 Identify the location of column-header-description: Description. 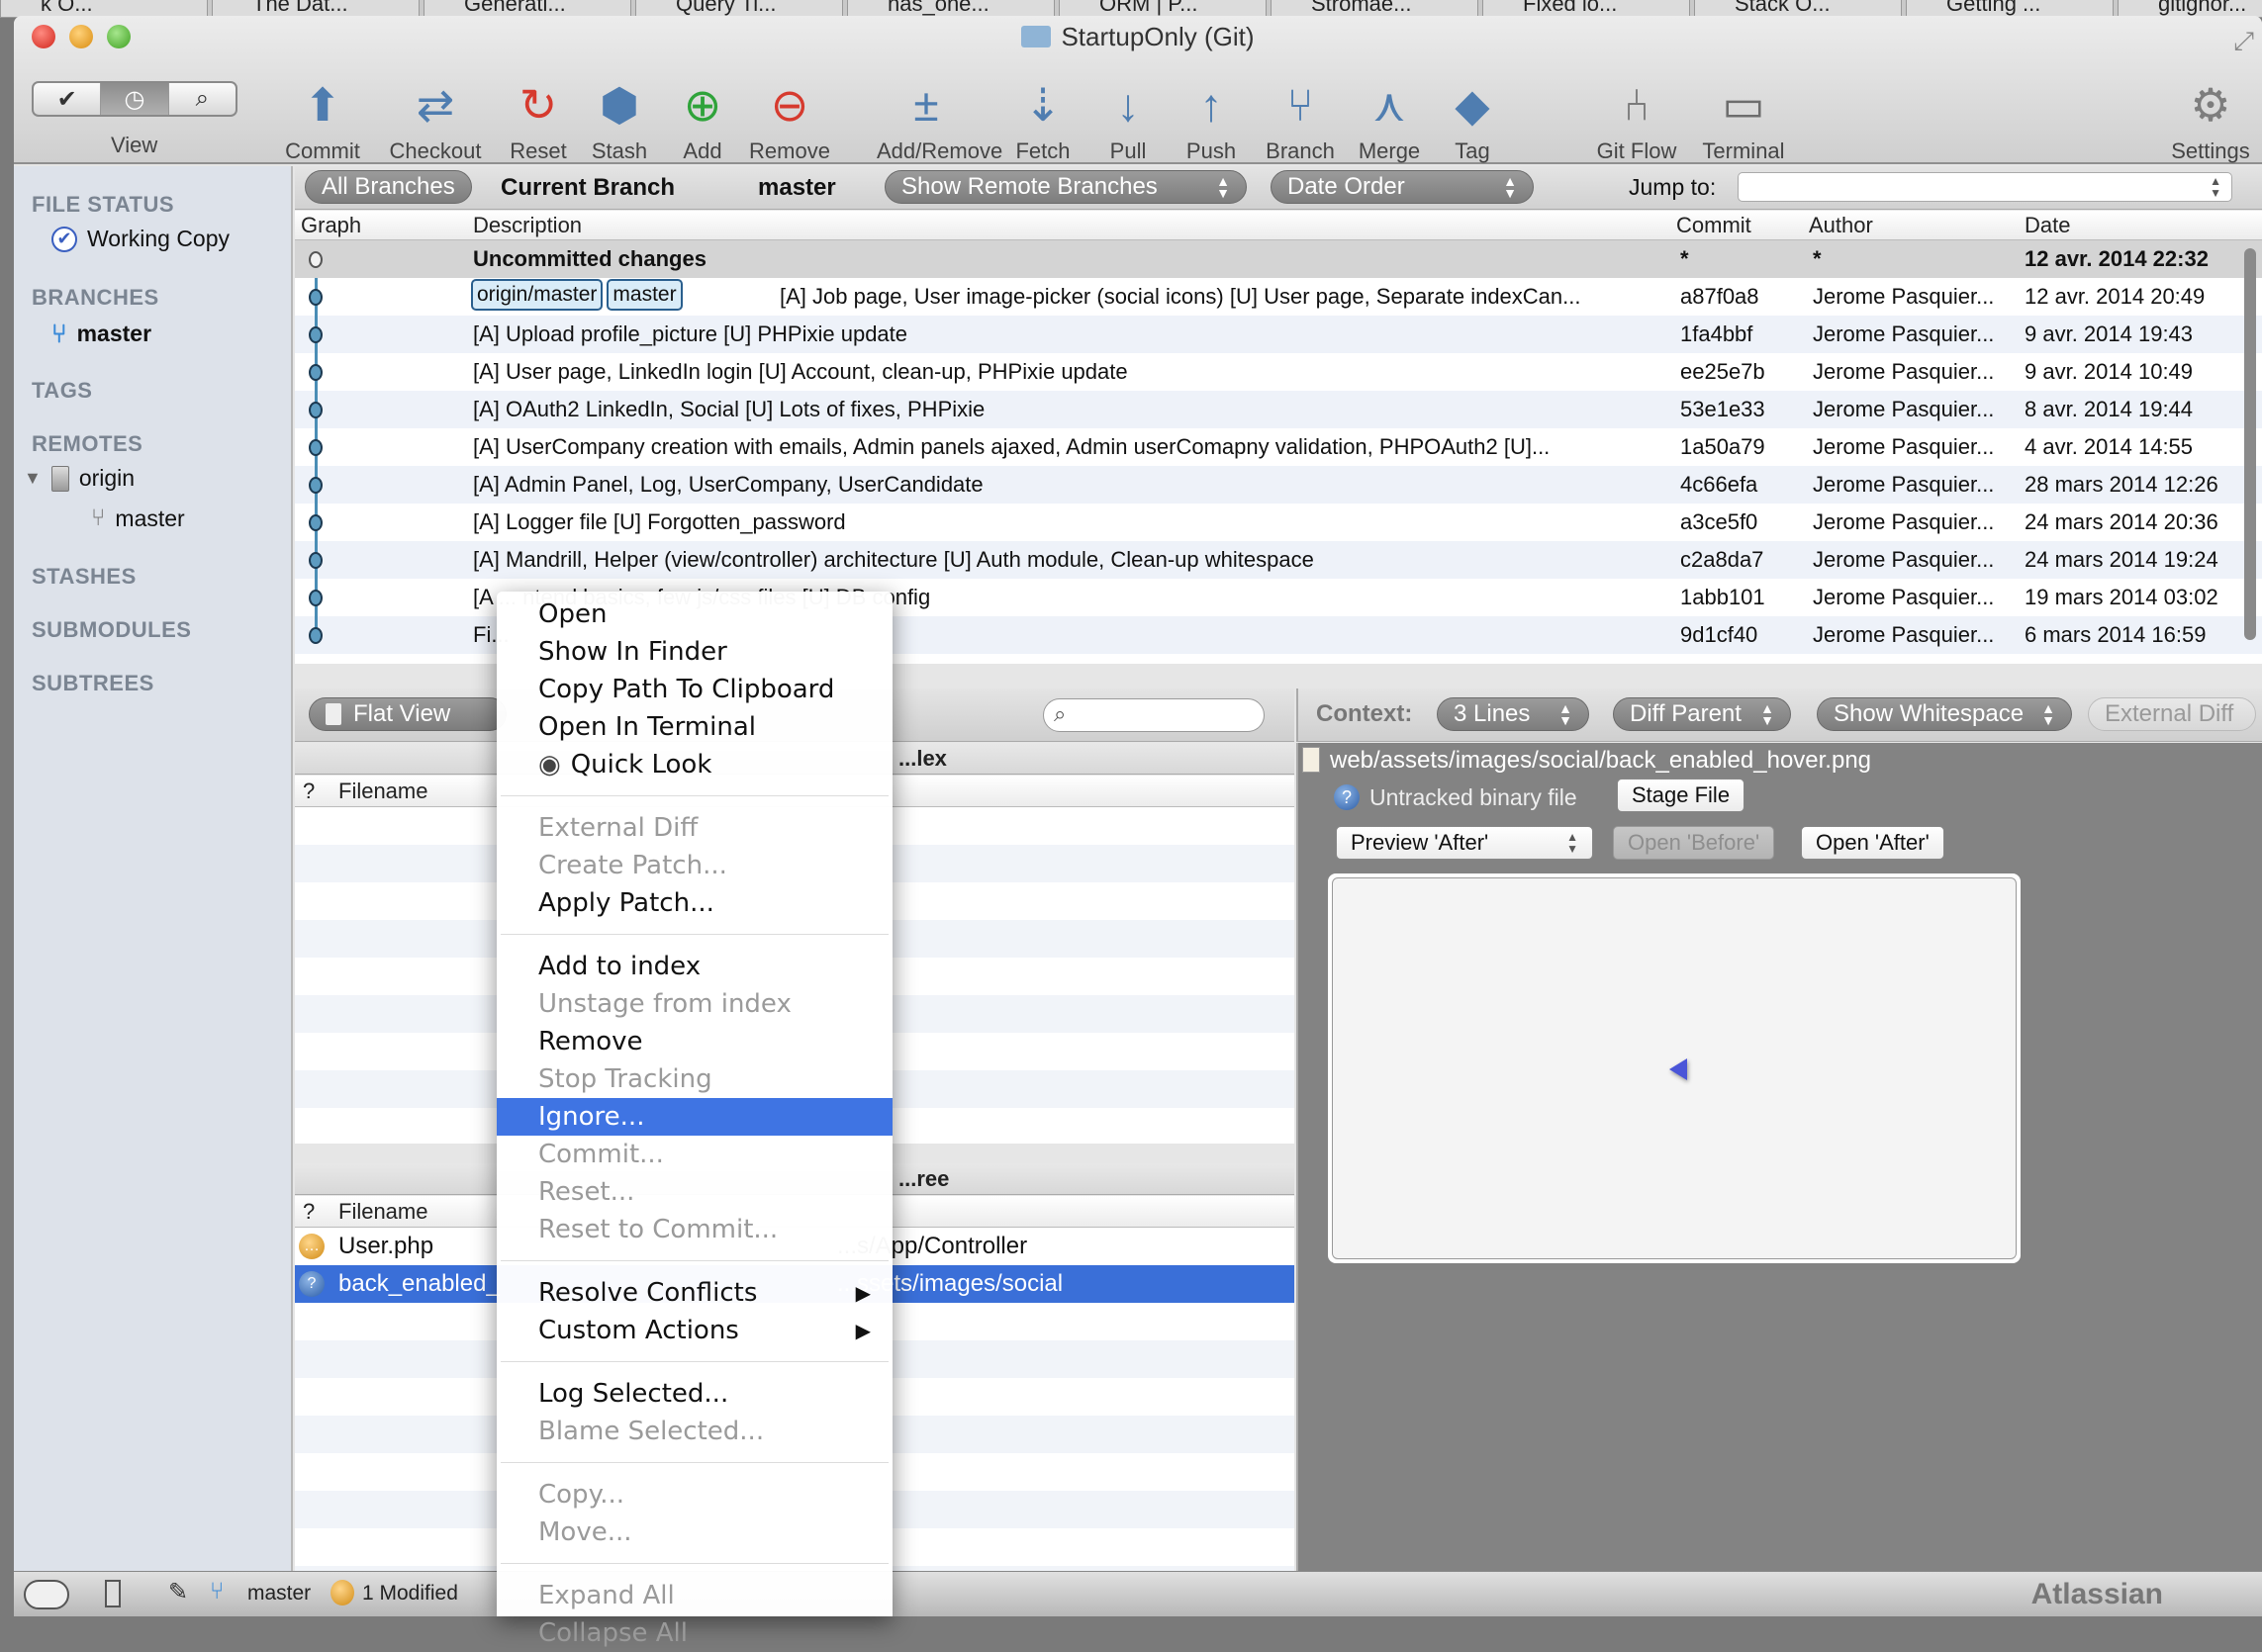
(527, 225).